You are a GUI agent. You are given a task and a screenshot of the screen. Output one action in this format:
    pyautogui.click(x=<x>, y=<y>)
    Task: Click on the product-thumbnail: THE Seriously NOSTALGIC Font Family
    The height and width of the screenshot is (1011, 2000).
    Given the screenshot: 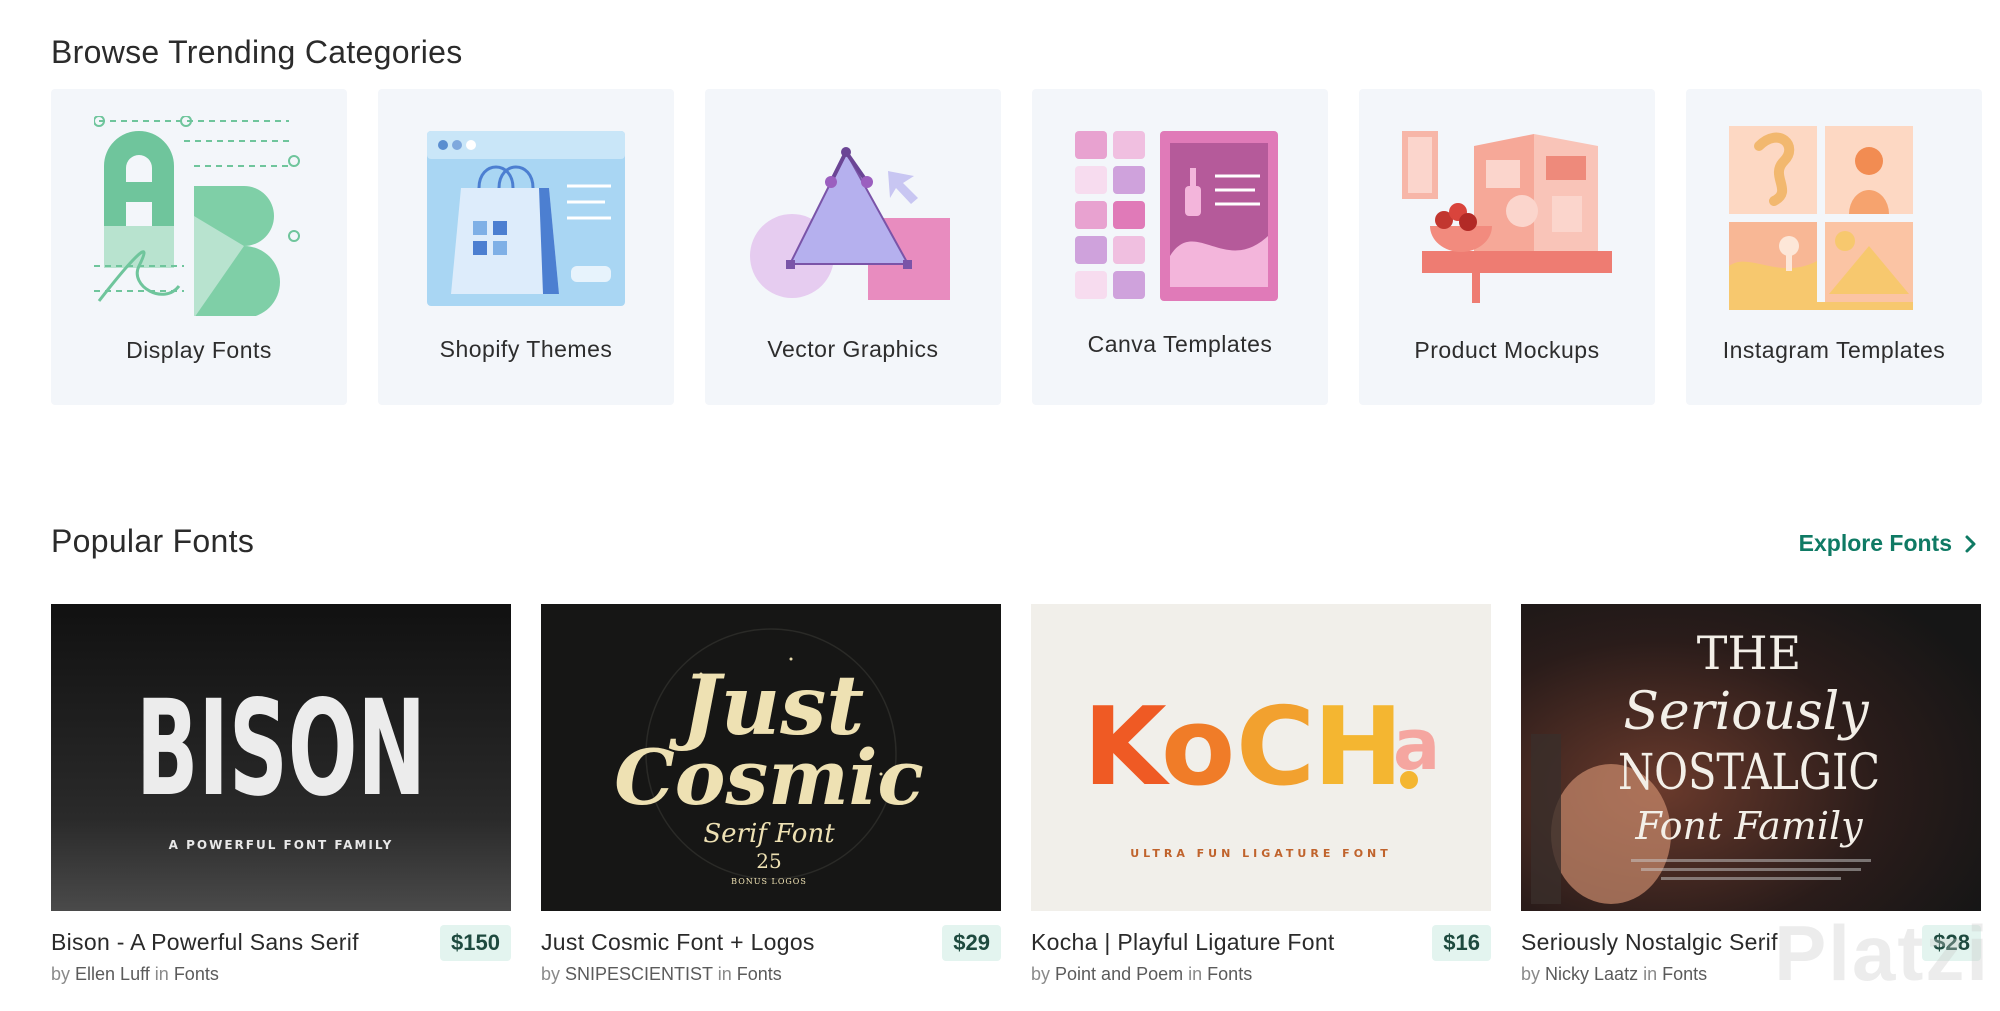 What is the action you would take?
    pyautogui.click(x=1751, y=757)
    